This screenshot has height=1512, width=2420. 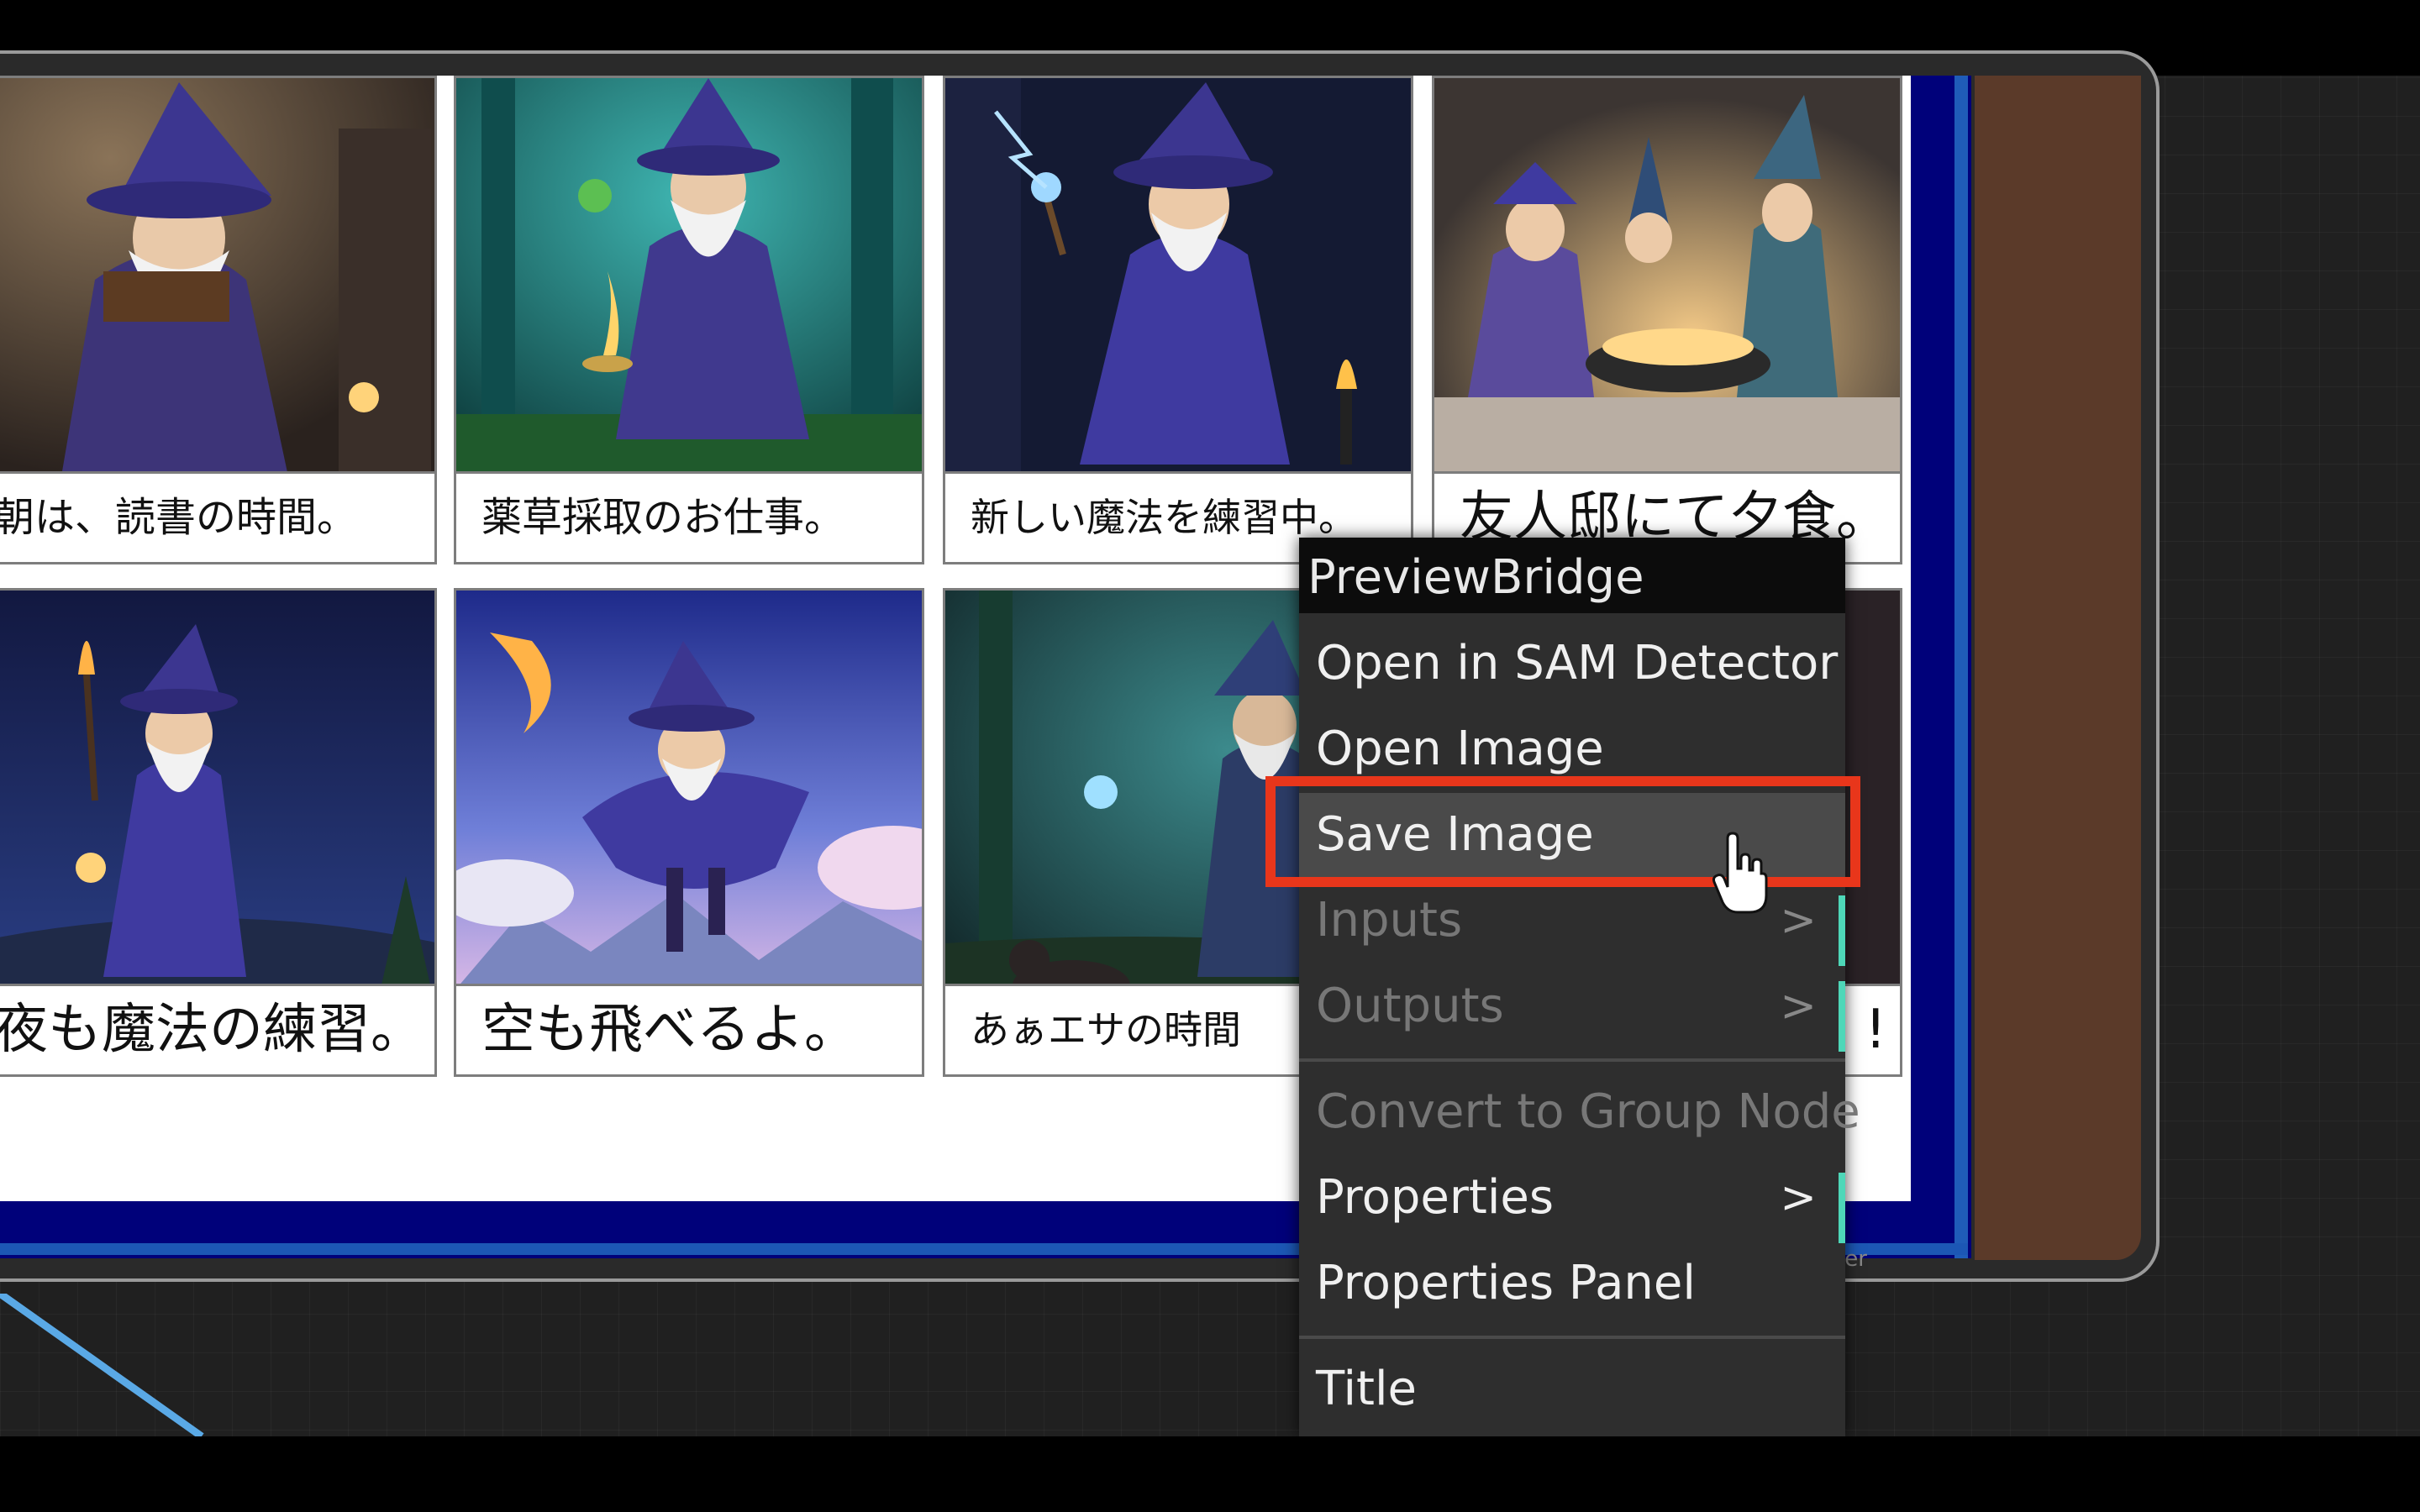 What do you see at coordinates (1506, 1283) in the screenshot?
I see `menu-item-label: Properties Panel` at bounding box center [1506, 1283].